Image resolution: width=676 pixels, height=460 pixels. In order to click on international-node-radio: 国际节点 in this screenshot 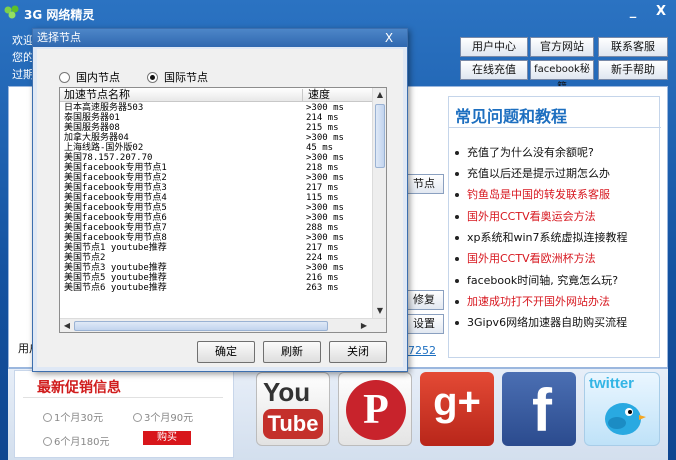, I will do `click(177, 77)`.